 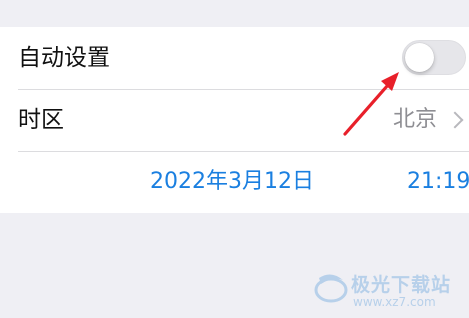 What do you see at coordinates (394, 302) in the screenshot?
I see `watermark-url: www.xz7.com` at bounding box center [394, 302].